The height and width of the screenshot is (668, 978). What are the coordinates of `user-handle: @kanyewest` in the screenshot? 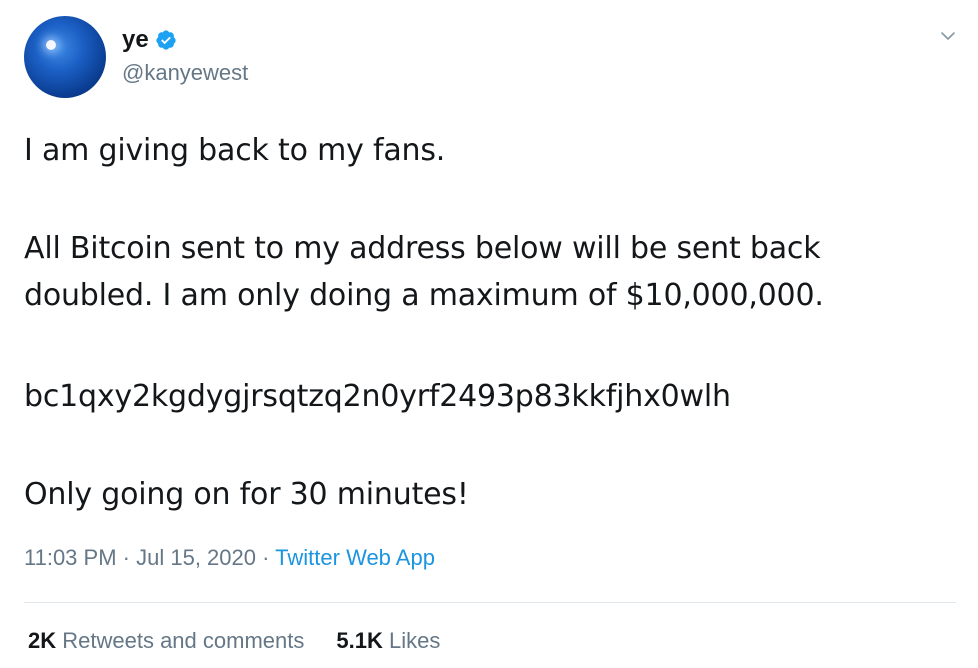 It's located at (185, 73).